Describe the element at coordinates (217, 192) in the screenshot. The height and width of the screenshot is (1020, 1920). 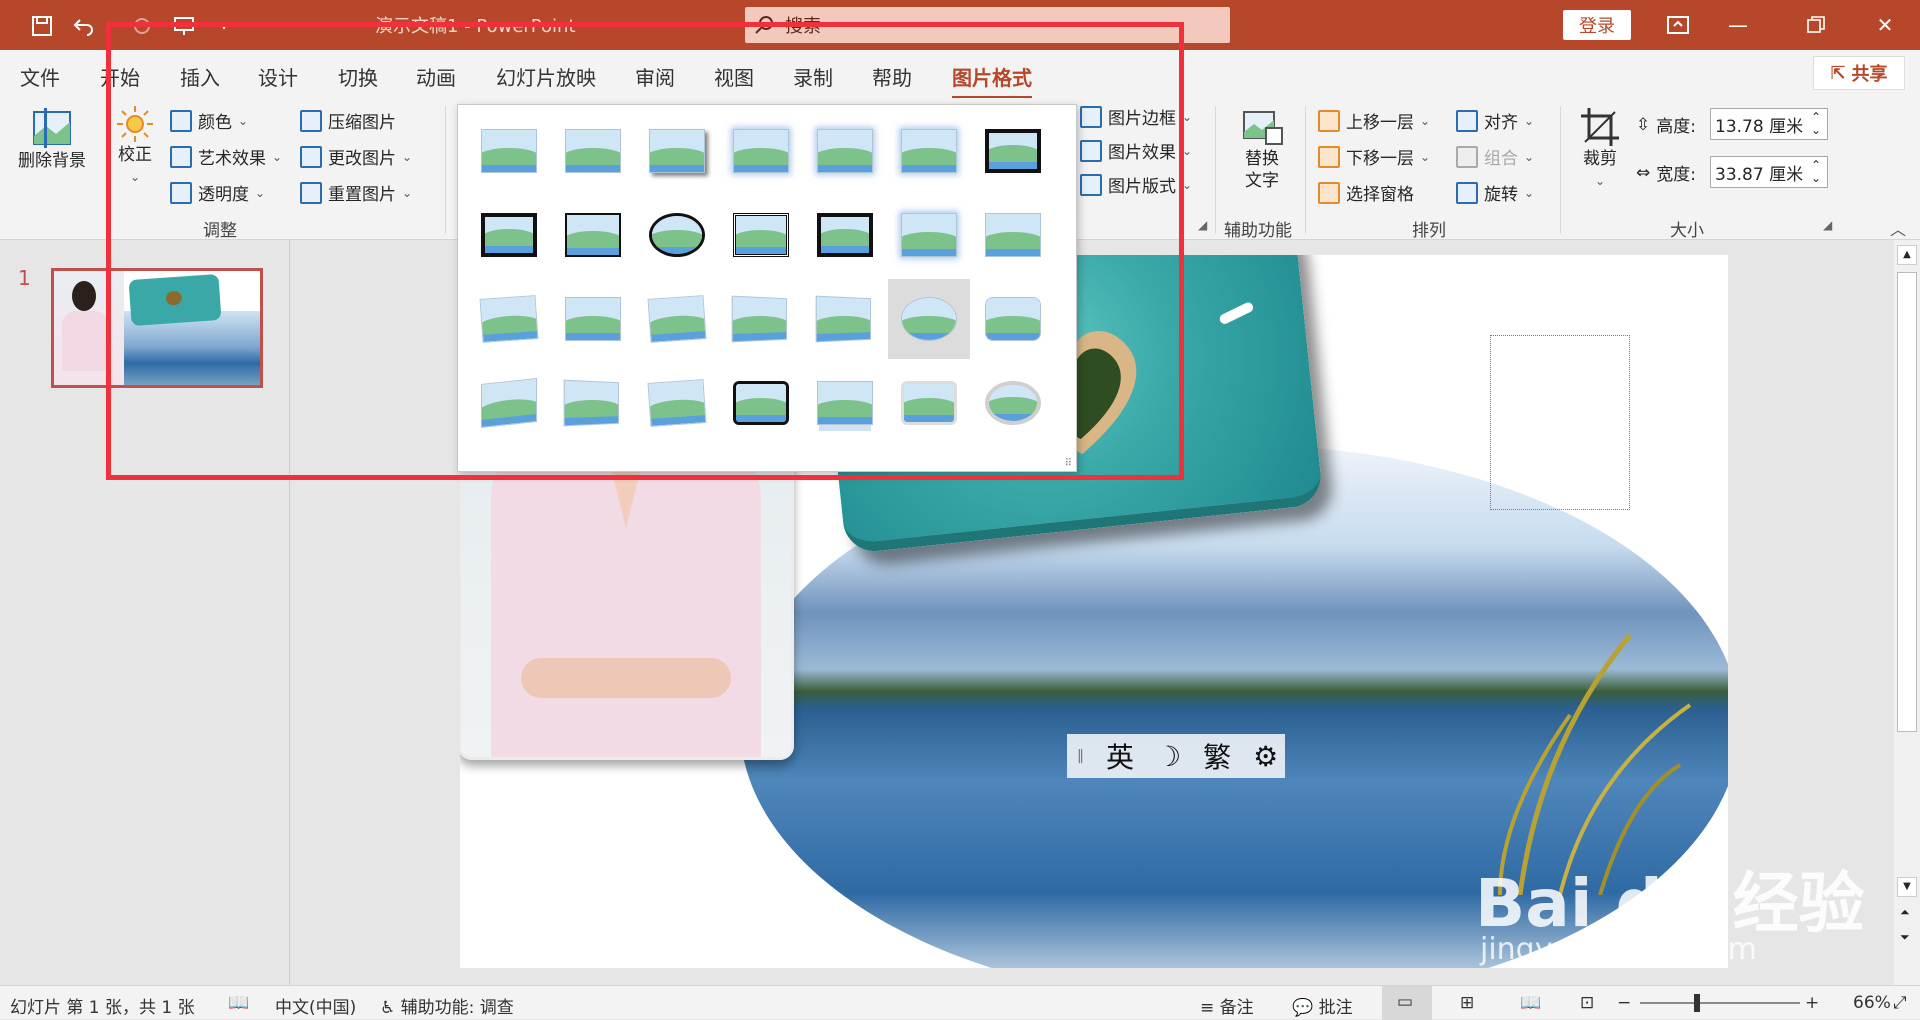
I see `transparency-button: 透明度 ⌄` at that location.